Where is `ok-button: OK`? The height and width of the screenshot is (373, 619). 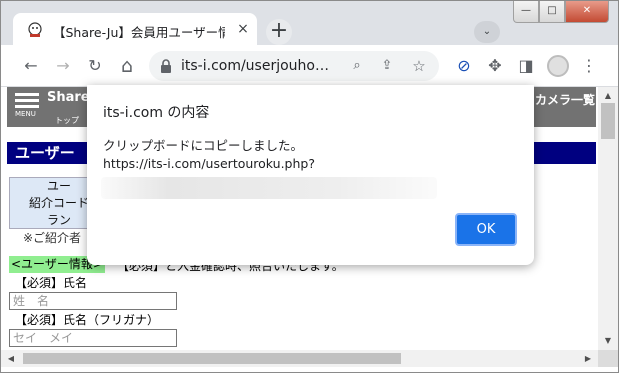 ok-button: OK is located at coordinates (486, 229).